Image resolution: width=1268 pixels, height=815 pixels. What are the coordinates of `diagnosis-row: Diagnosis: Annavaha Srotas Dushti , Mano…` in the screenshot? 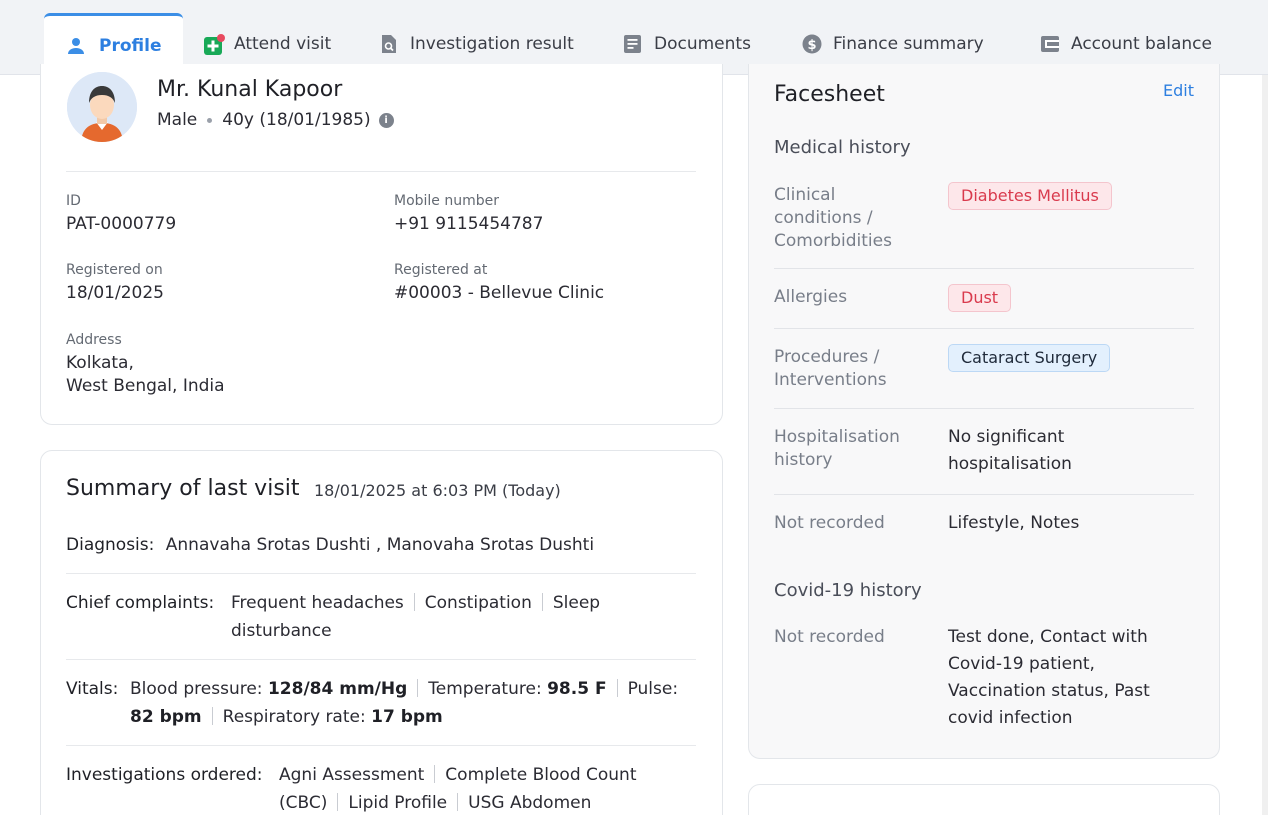 It's located at (386, 545).